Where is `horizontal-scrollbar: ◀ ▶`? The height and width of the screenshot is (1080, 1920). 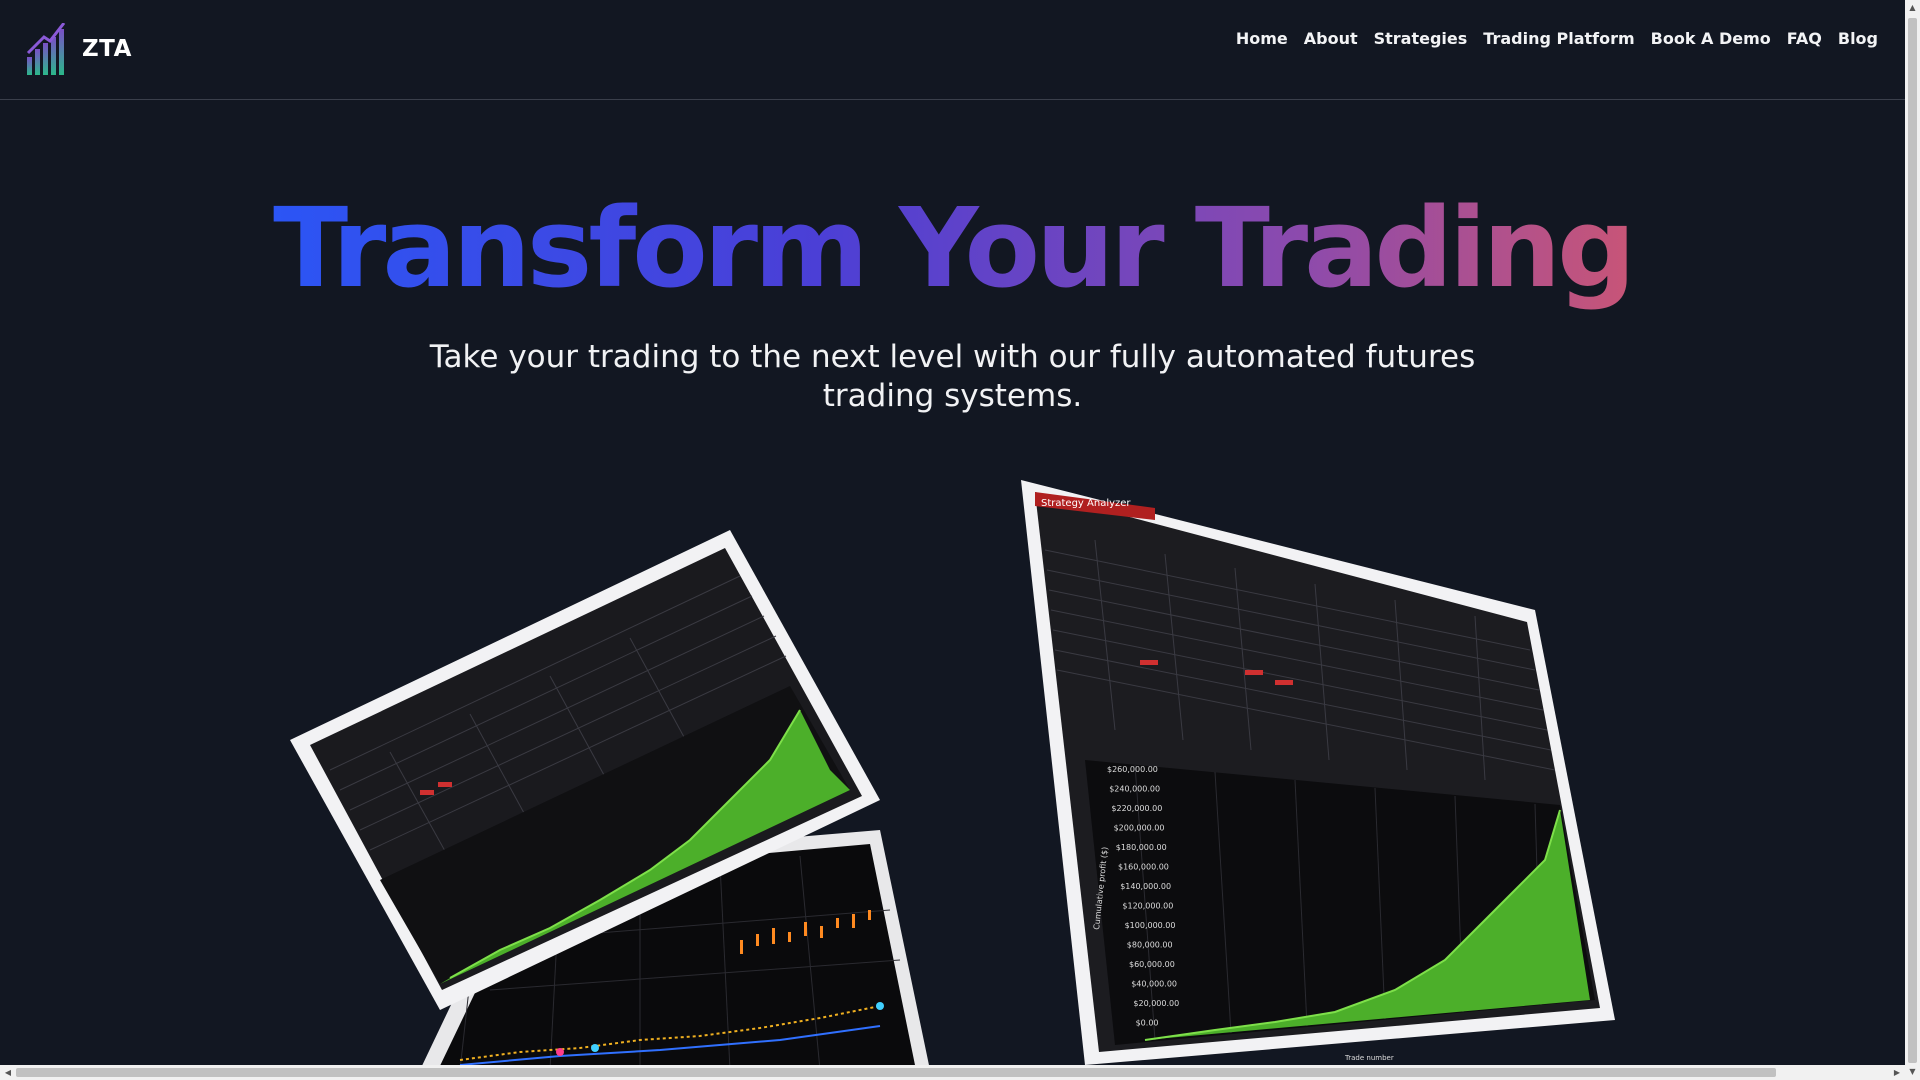 horizontal-scrollbar: ◀ ▶ is located at coordinates (952, 1072).